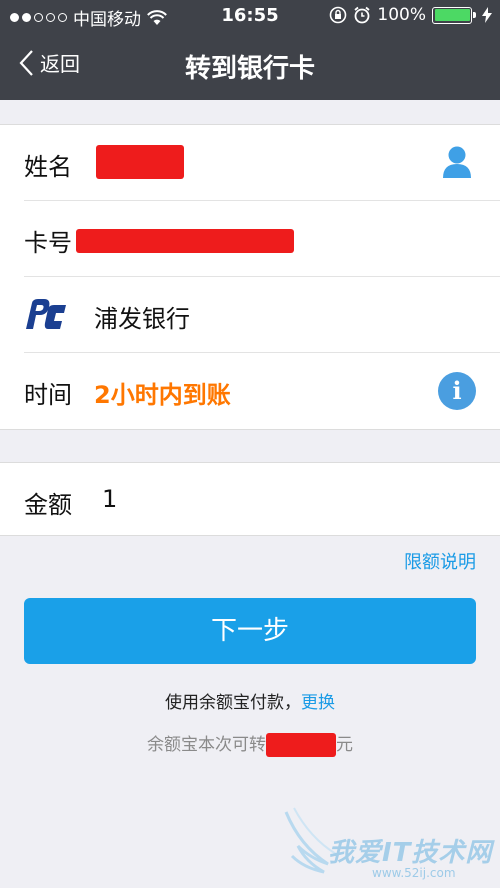  I want to click on amount-row: 金额, so click(250, 499).